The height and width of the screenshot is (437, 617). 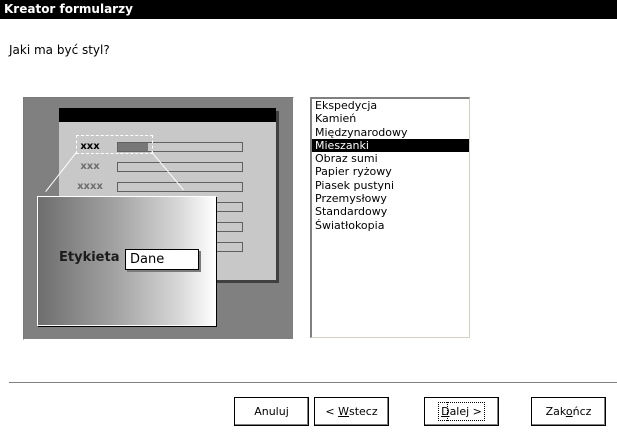 What do you see at coordinates (390, 185) in the screenshot?
I see `style-item-piasek-pustyni: Piasek pustyni` at bounding box center [390, 185].